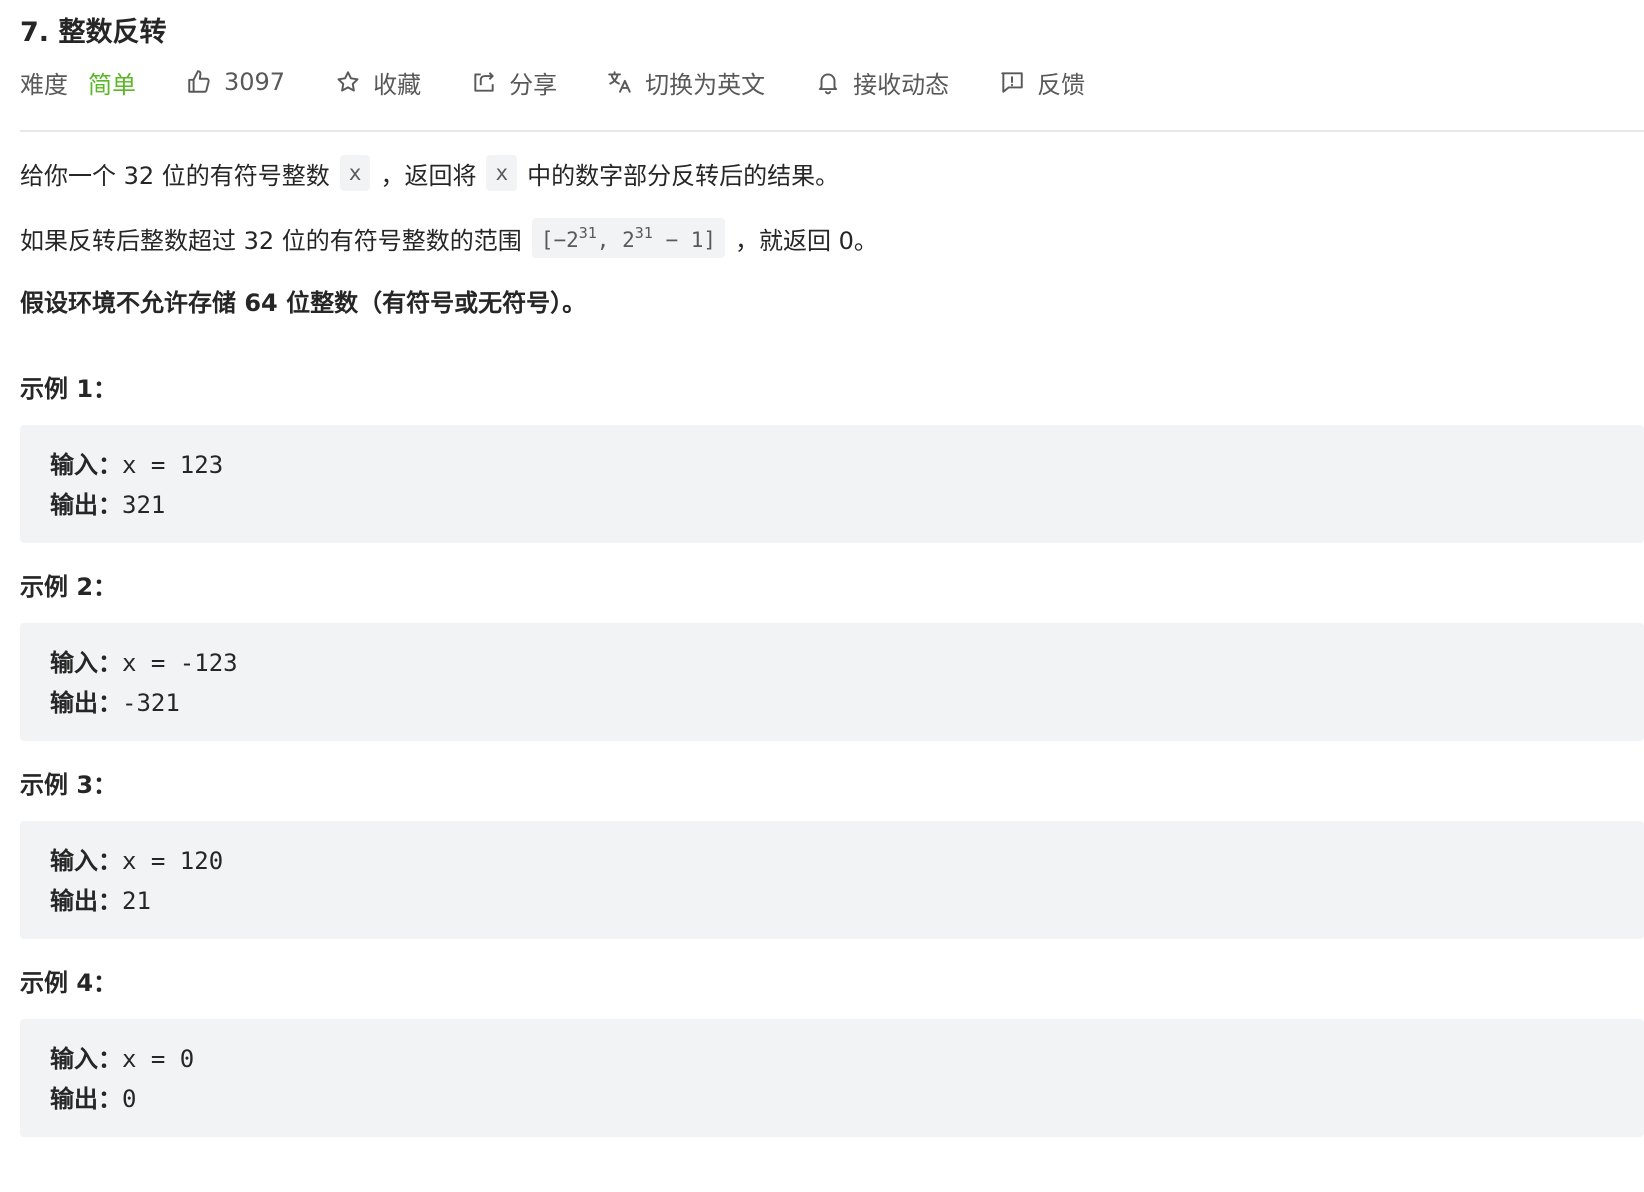 The image size is (1644, 1192). I want to click on feedback-button: 反馈, so click(1042, 82).